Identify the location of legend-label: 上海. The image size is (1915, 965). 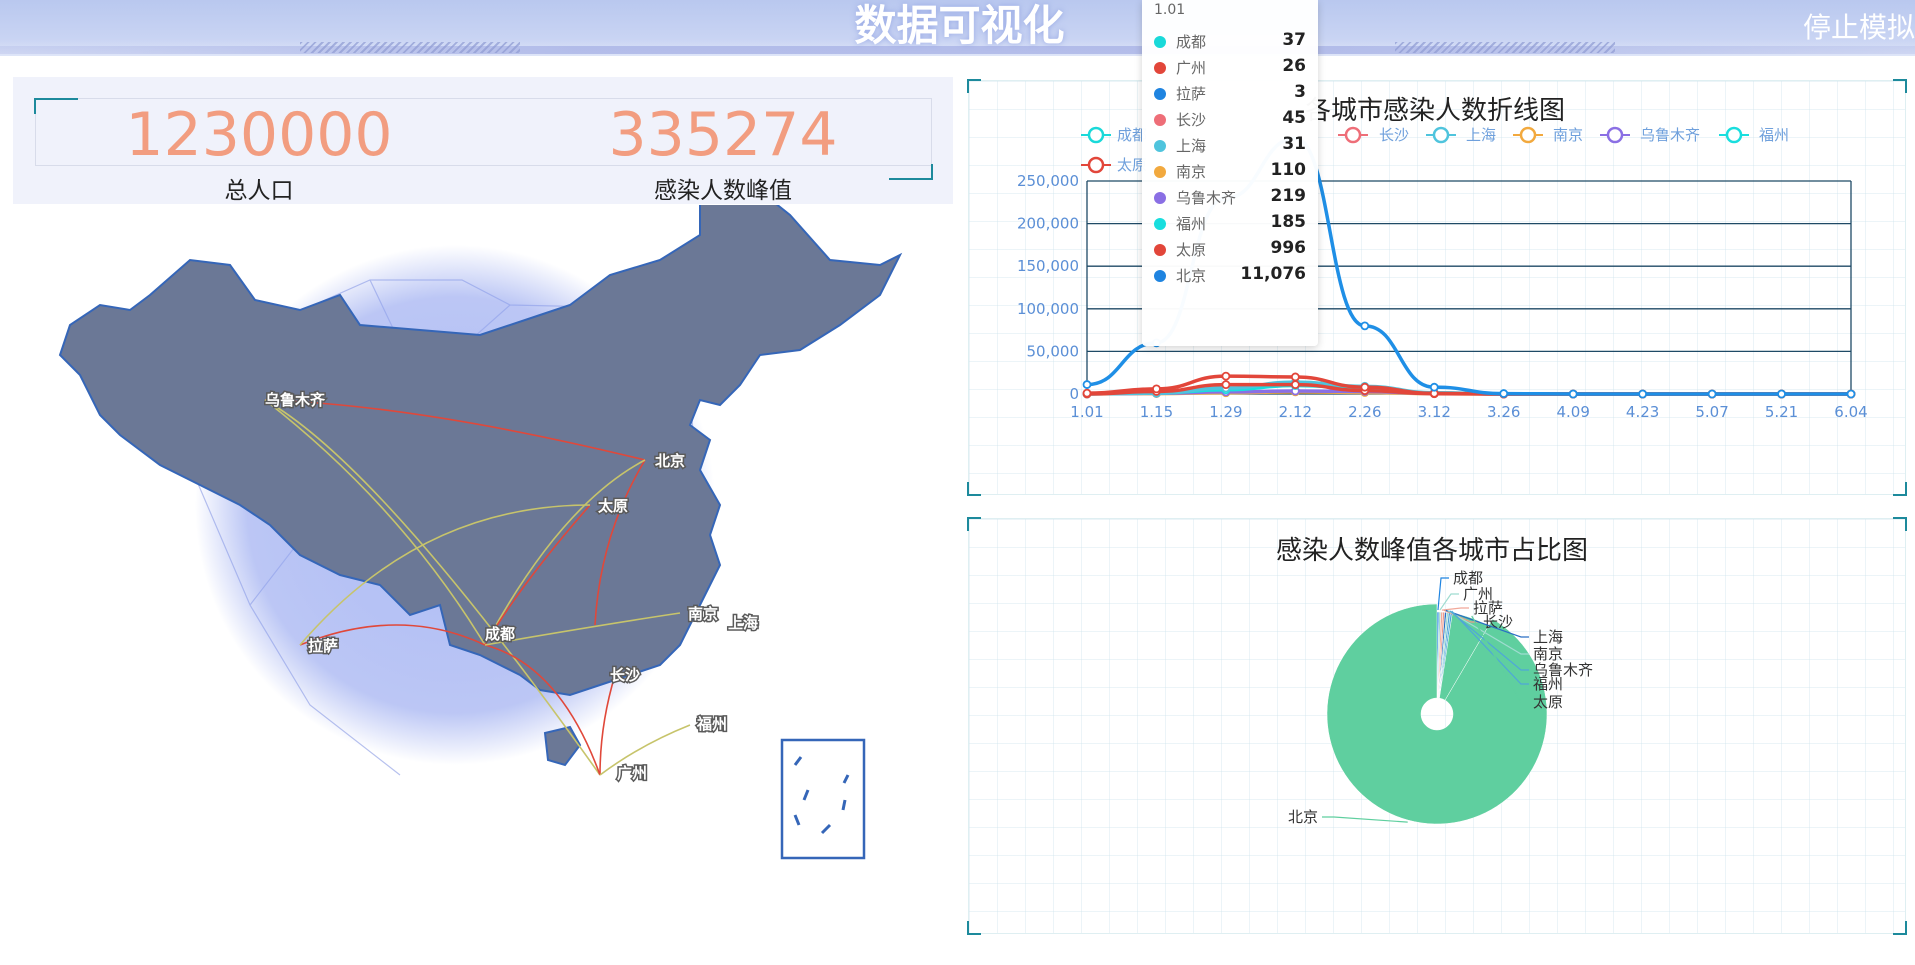
(1481, 135).